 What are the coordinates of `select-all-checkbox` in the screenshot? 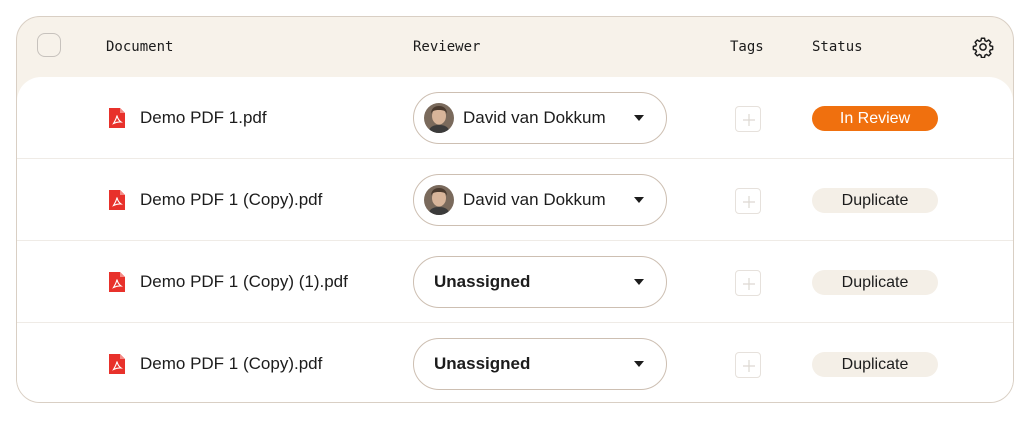 It's located at (49, 45).